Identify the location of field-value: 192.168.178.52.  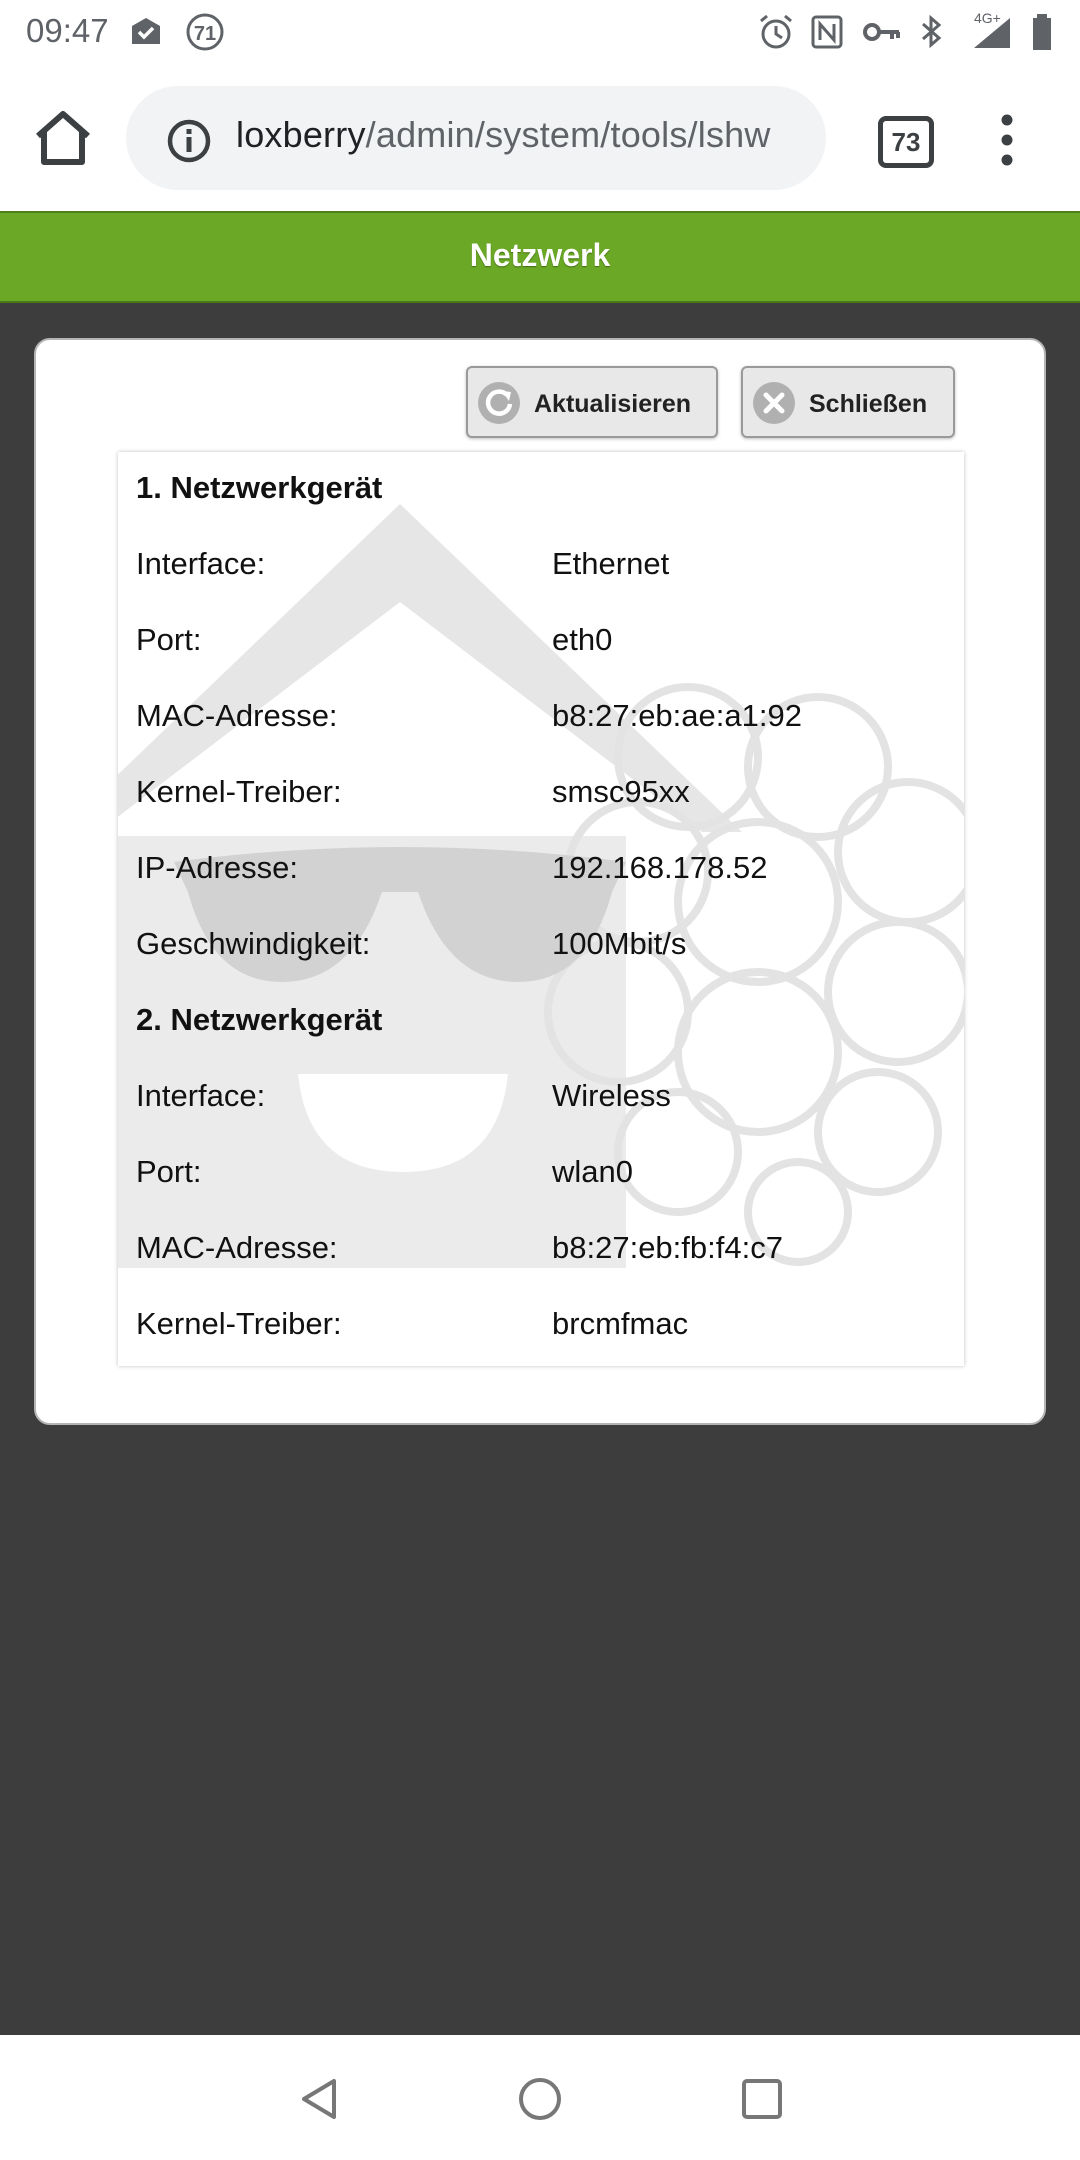
(660, 867).